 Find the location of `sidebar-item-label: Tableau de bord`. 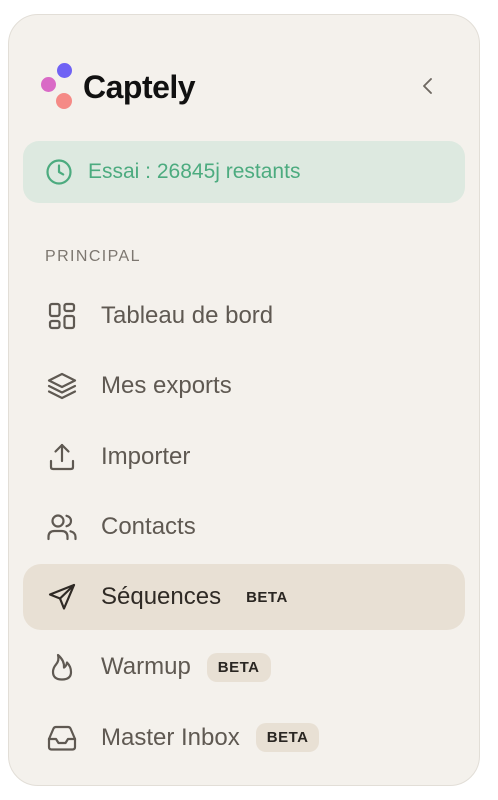

sidebar-item-label: Tableau de bord is located at coordinates (187, 315).